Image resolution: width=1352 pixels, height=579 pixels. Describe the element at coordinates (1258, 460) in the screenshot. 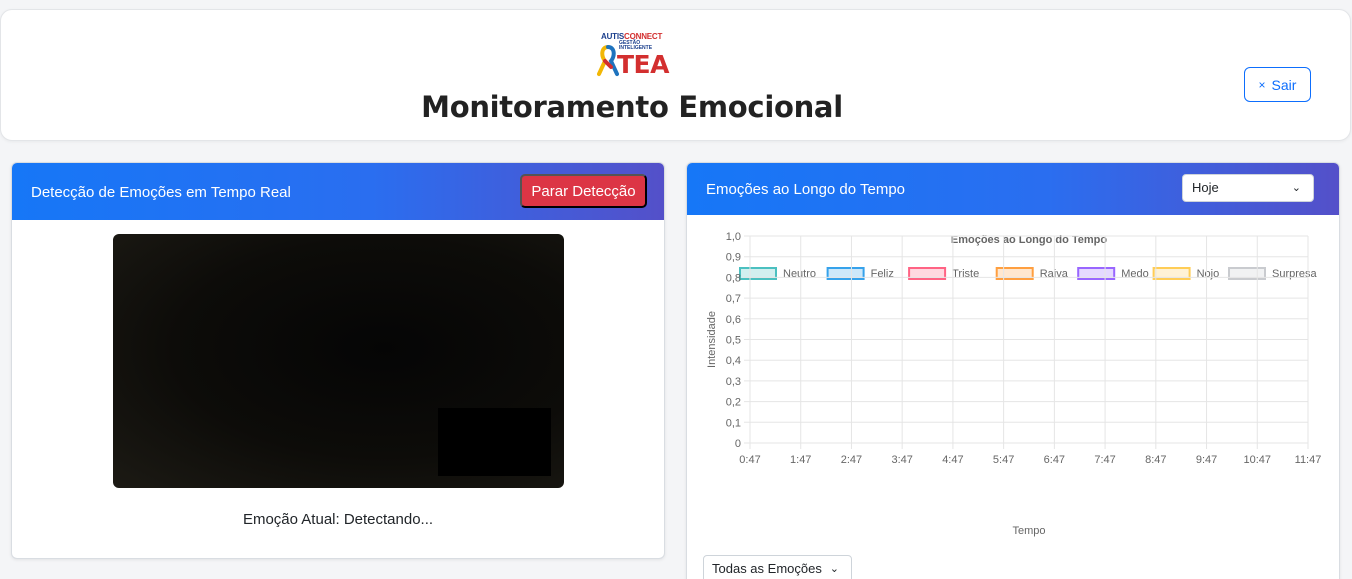

I see `x-tick-label: 10:47` at that location.